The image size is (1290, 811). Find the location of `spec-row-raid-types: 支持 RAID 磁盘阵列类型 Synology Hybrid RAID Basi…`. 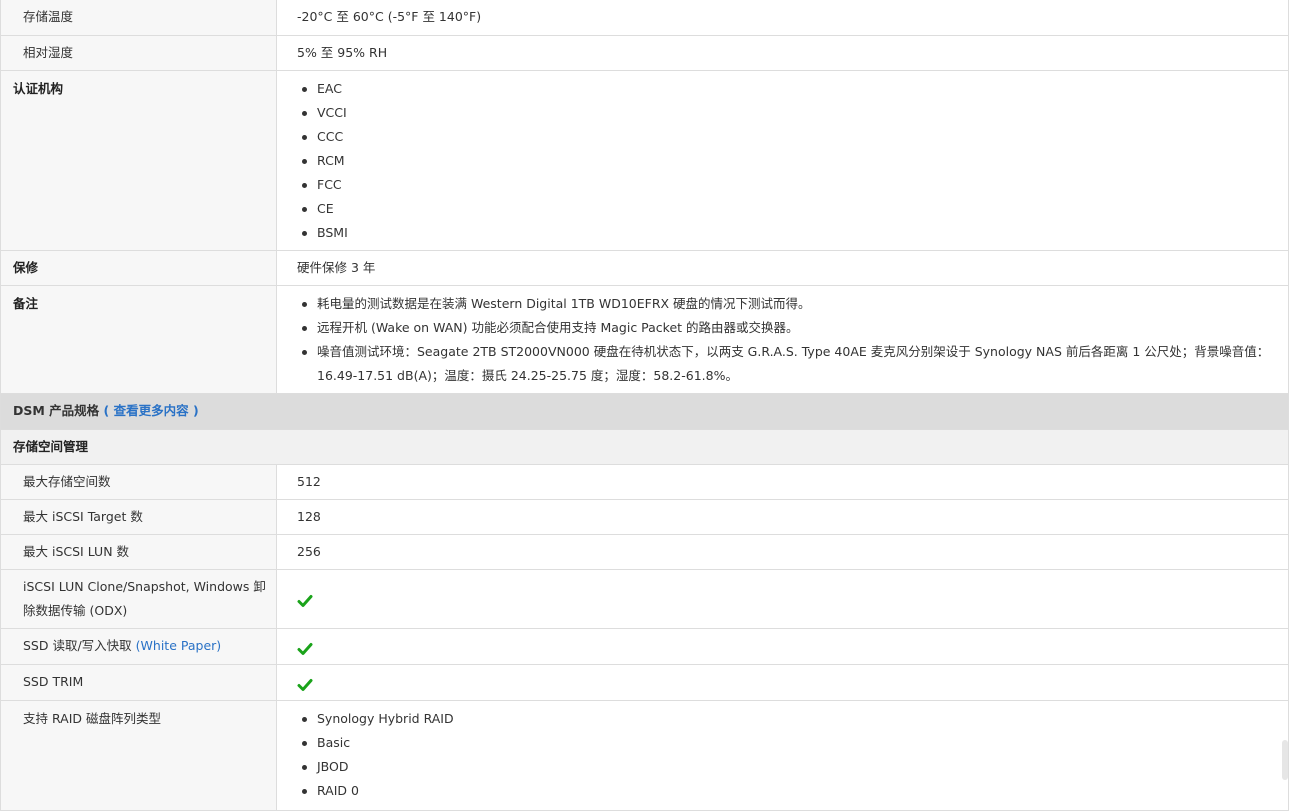

spec-row-raid-types: 支持 RAID 磁盘阵列类型 Synology Hybrid RAID Basi… is located at coordinates (644, 755).